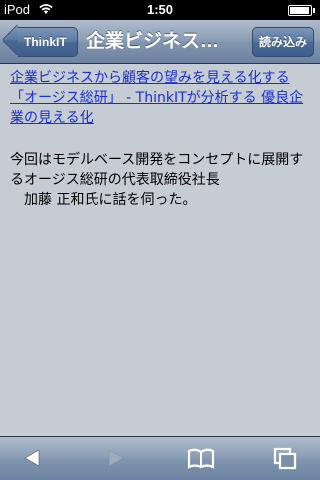 This screenshot has width=320, height=480. What do you see at coordinates (115, 458) in the screenshot?
I see `forward-arrow-icon` at bounding box center [115, 458].